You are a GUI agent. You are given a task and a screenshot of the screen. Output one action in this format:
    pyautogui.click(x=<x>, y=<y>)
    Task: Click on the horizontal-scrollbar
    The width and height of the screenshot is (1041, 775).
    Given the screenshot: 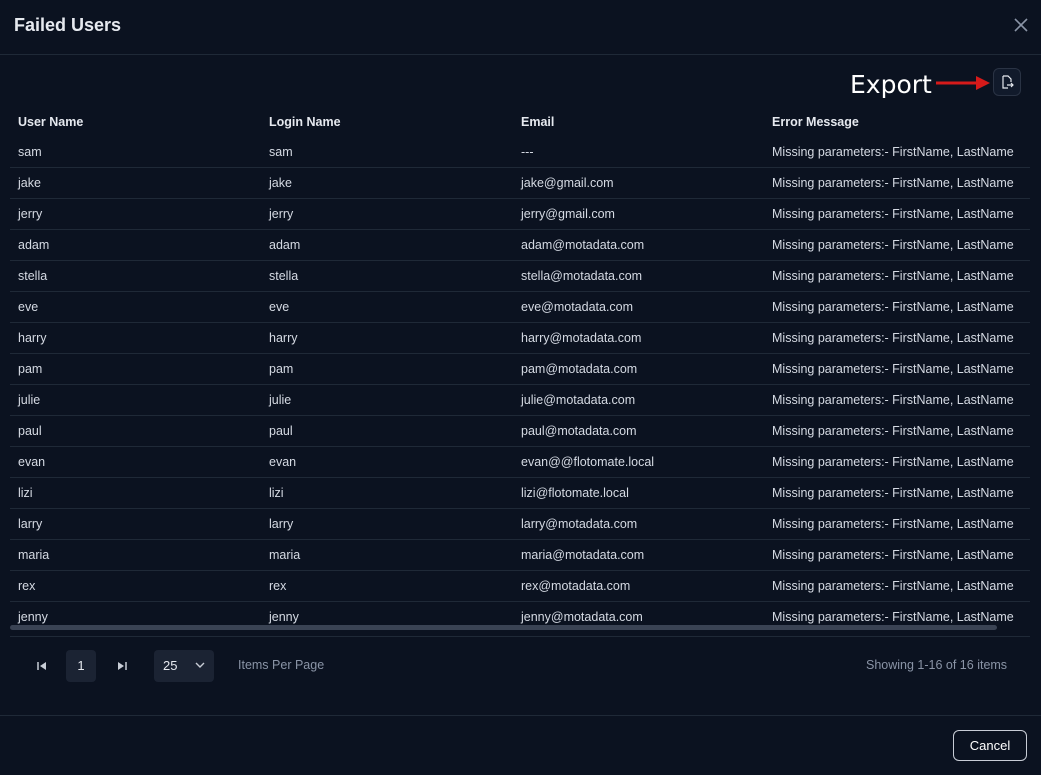 What is the action you would take?
    pyautogui.click(x=503, y=627)
    